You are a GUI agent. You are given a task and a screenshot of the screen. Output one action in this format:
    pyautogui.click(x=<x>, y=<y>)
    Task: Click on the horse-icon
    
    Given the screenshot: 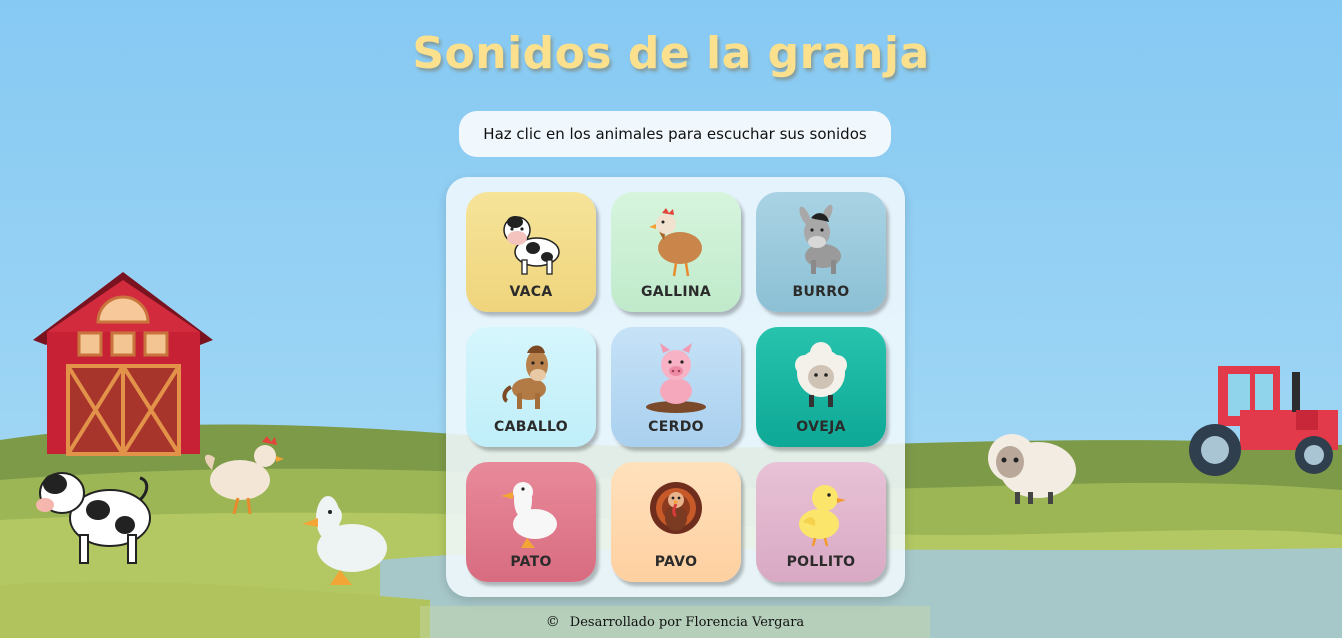 What is the action you would take?
    pyautogui.click(x=525, y=377)
    